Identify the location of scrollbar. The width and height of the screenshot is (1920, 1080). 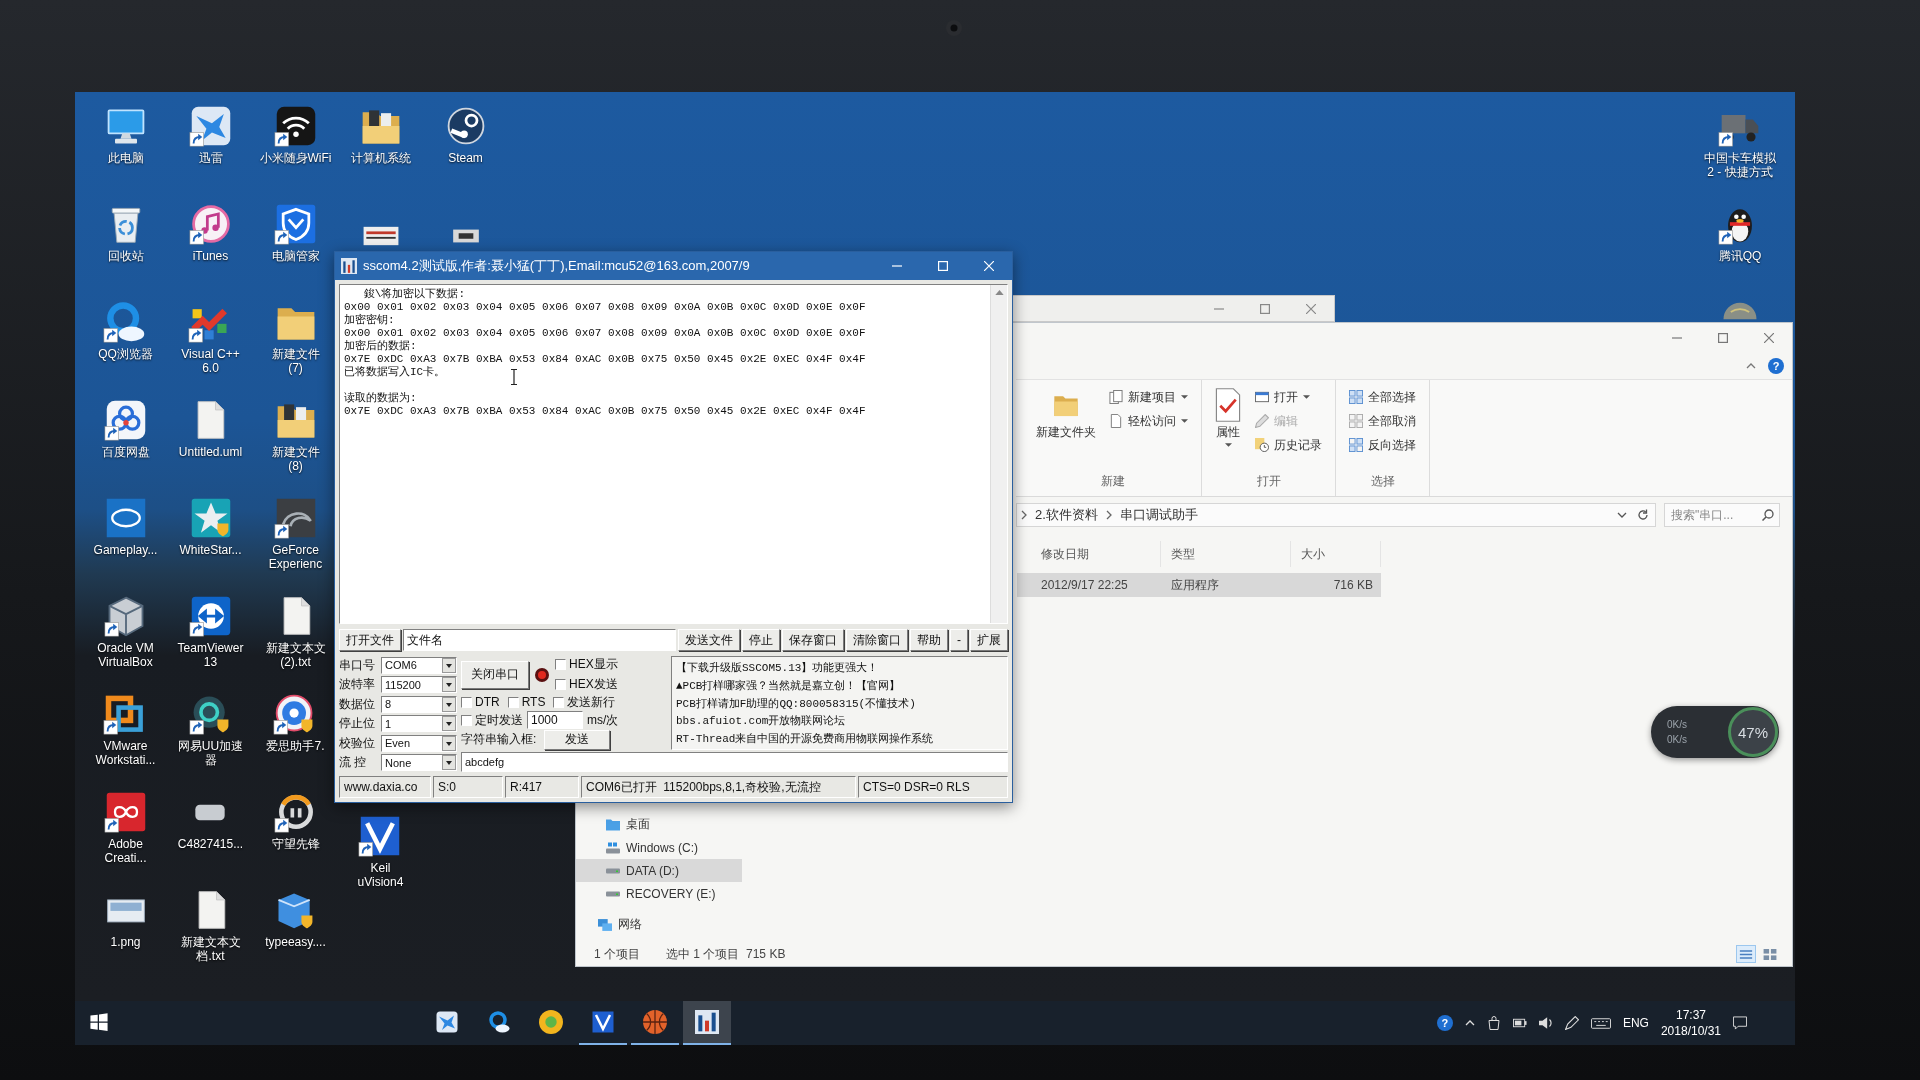
(998, 454).